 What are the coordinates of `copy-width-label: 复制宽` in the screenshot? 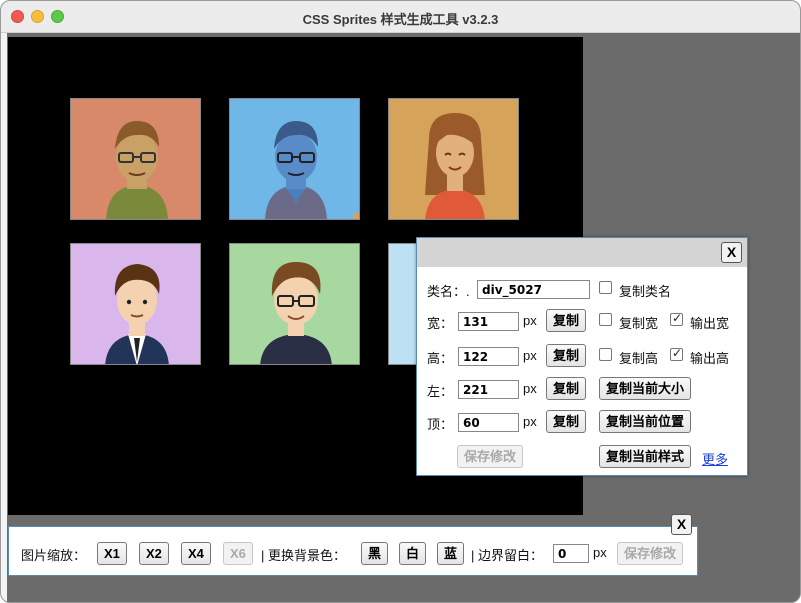 It's located at (639, 323).